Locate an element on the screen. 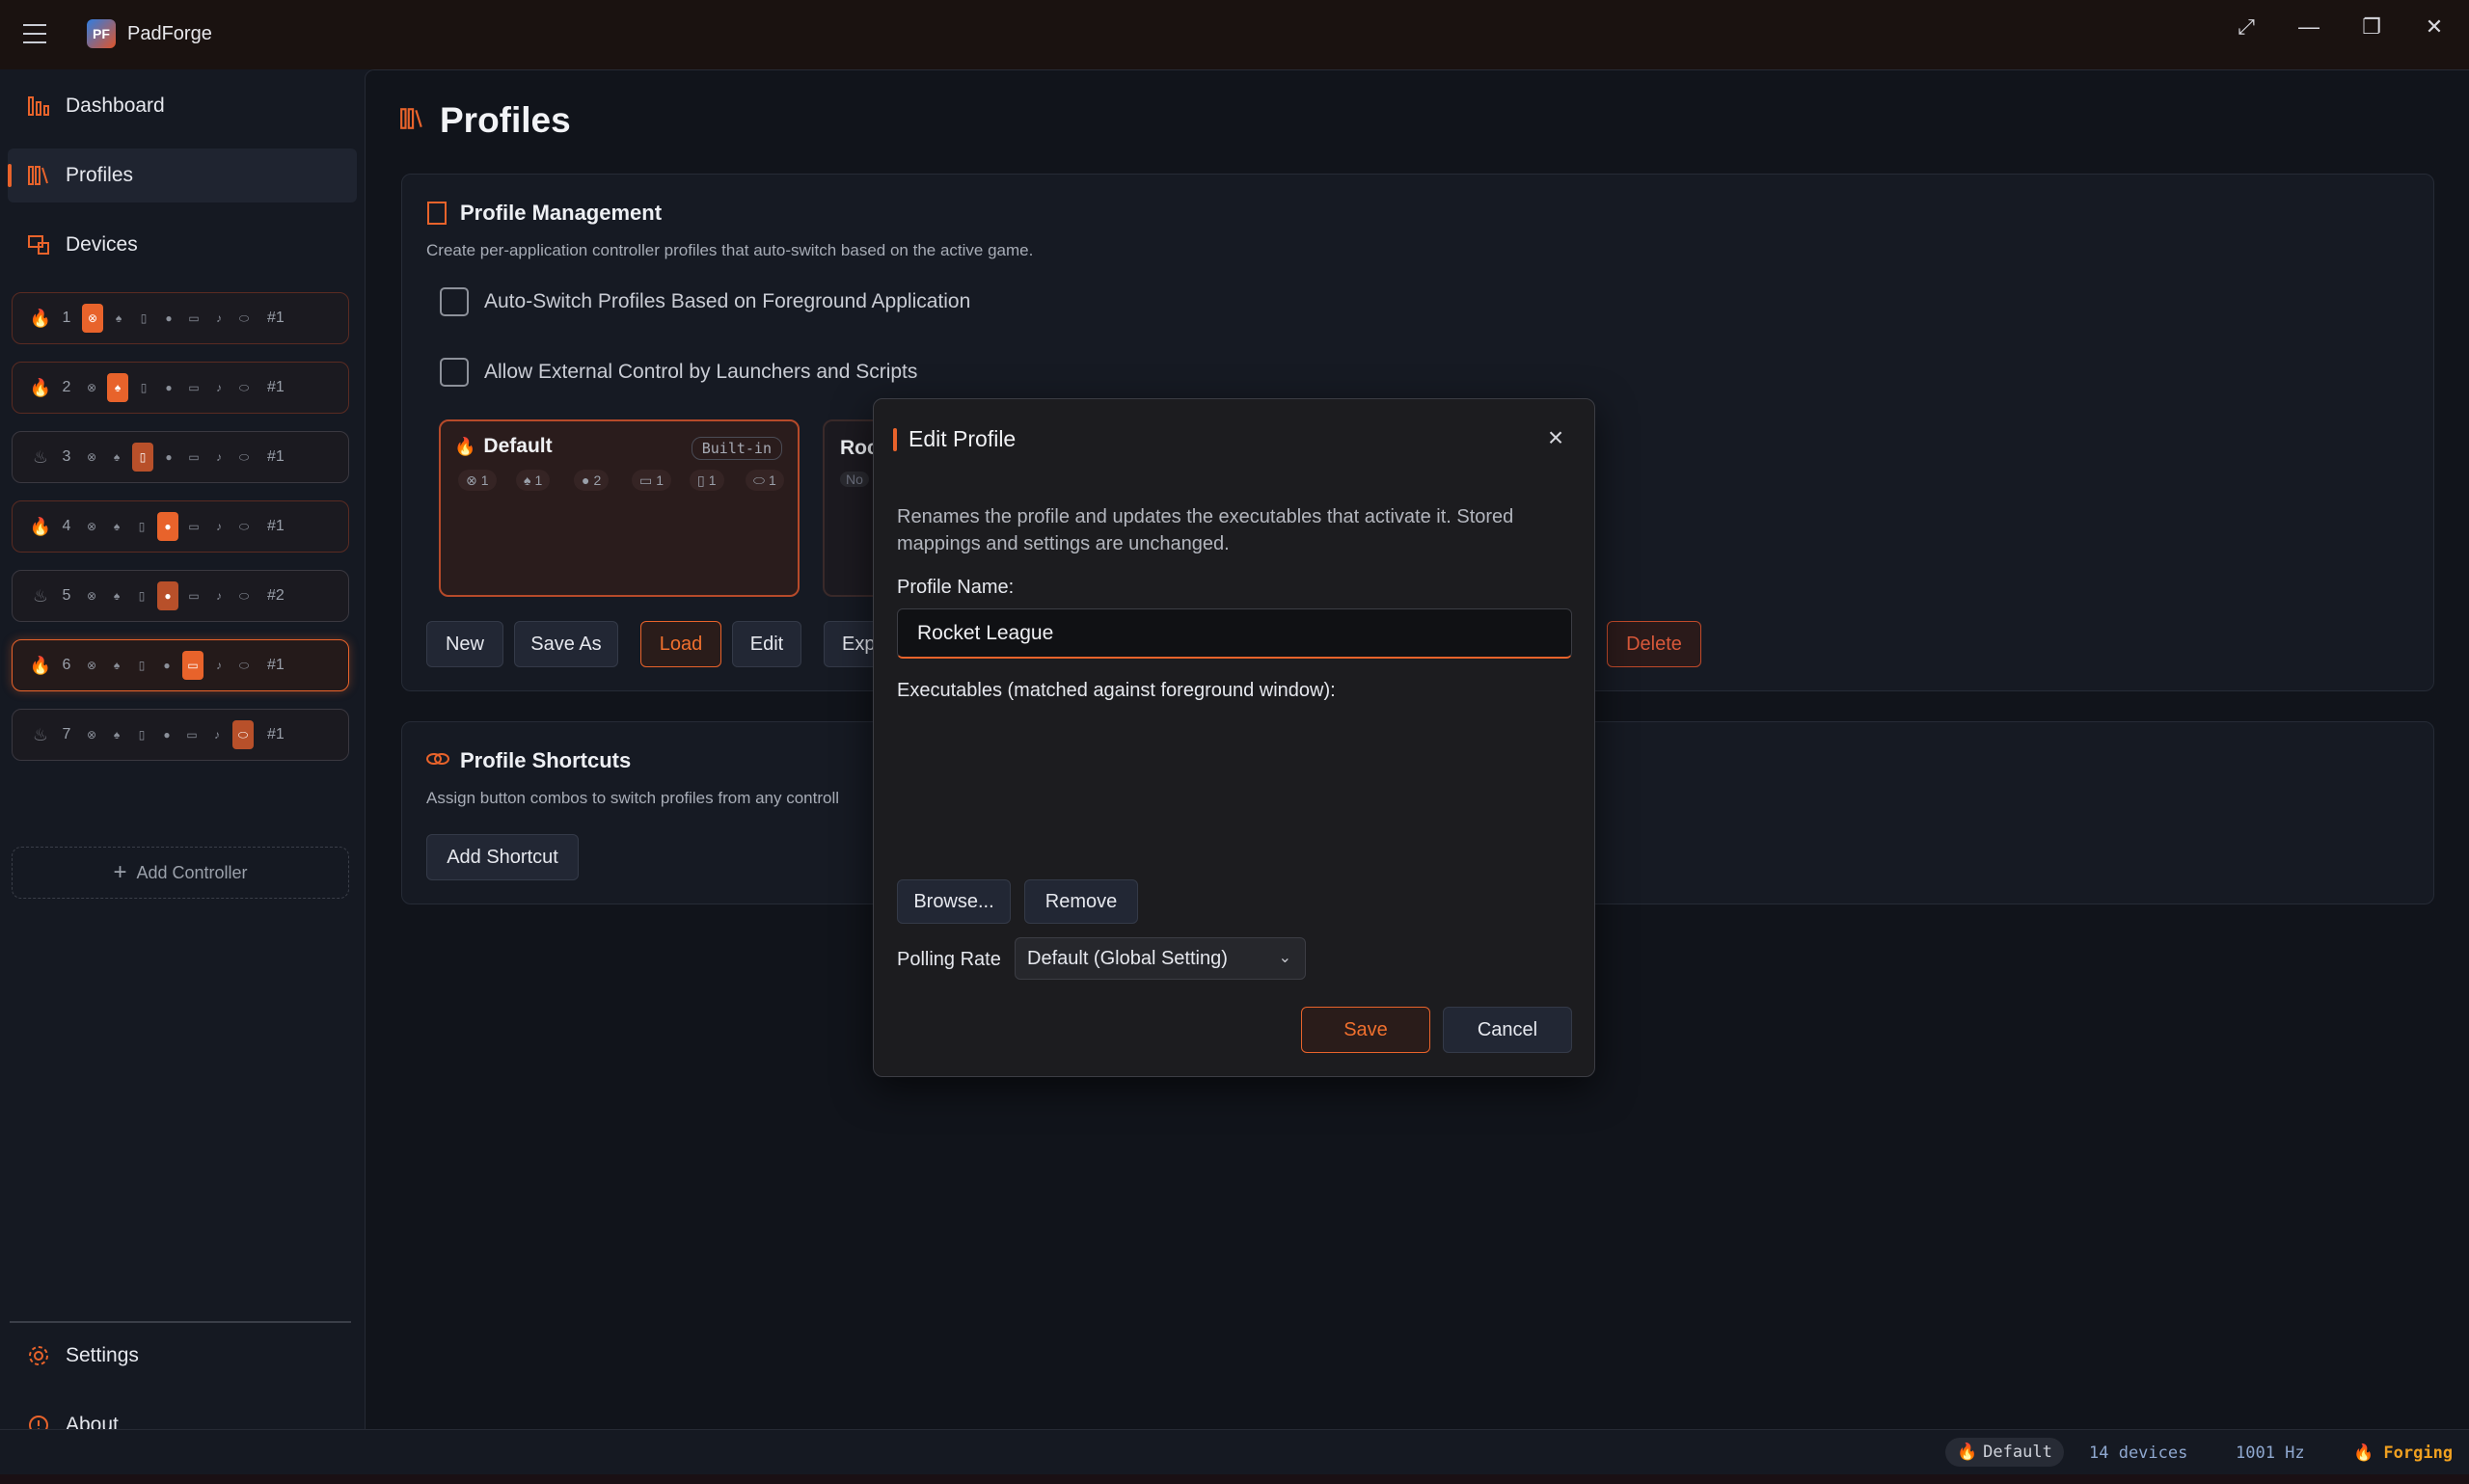  controller-slot-3: ♨ 3 ⊗ ♠ ▯ ● ▭ ♪ ⬭ #1 is located at coordinates (180, 457).